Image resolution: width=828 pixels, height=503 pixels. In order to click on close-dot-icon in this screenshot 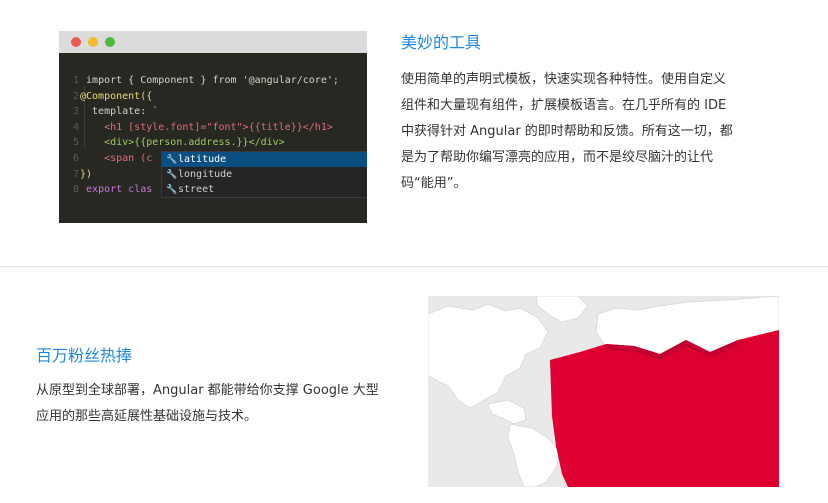, I will do `click(76, 42)`.